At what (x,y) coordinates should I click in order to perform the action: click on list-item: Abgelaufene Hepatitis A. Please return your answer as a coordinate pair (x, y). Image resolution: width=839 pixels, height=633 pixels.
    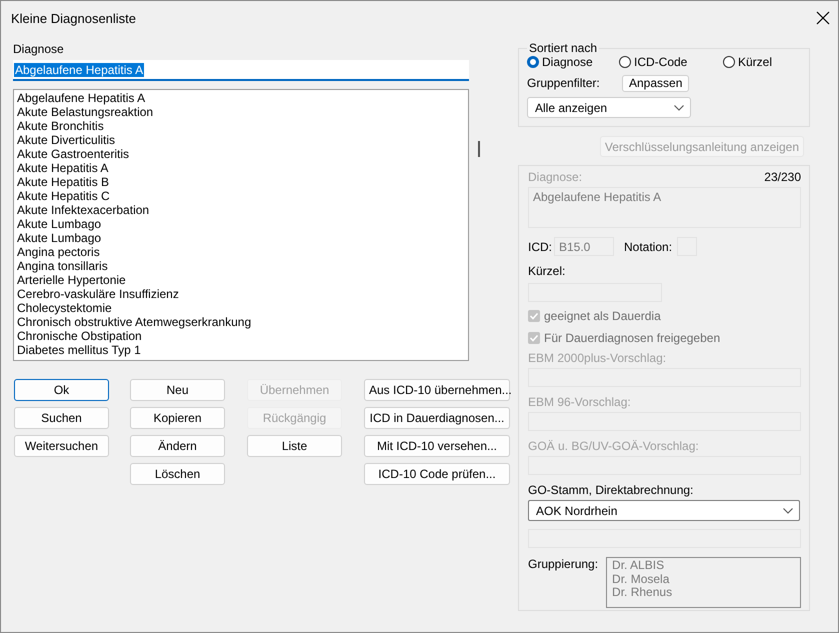
    Looking at the image, I should click on (241, 98).